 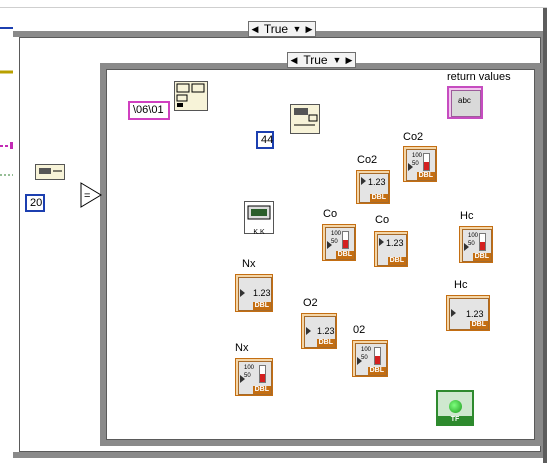 I want to click on string-constant: \06\01, so click(x=149, y=110).